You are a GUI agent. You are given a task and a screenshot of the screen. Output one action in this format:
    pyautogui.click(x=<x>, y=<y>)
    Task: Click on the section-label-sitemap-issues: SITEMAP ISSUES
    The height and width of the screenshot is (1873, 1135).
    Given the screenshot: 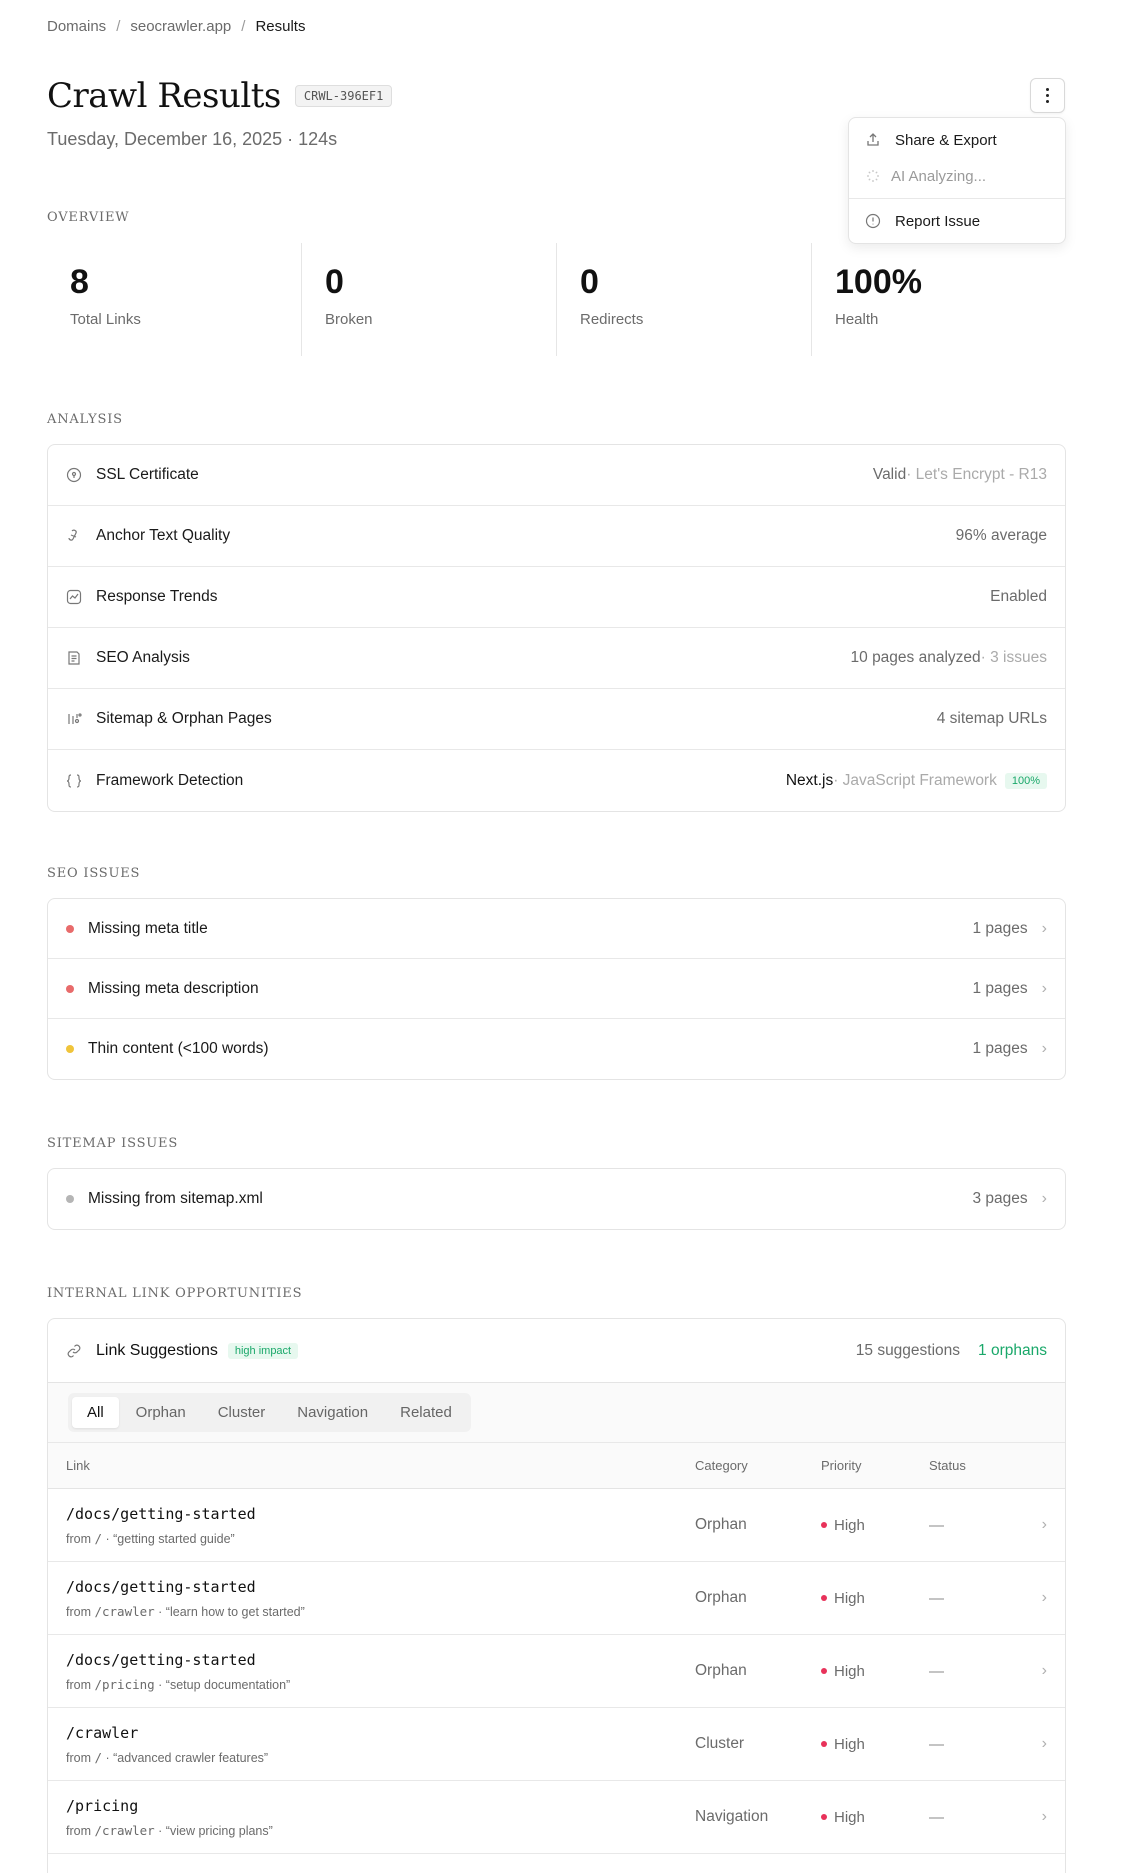 What is the action you would take?
    pyautogui.click(x=113, y=1143)
    